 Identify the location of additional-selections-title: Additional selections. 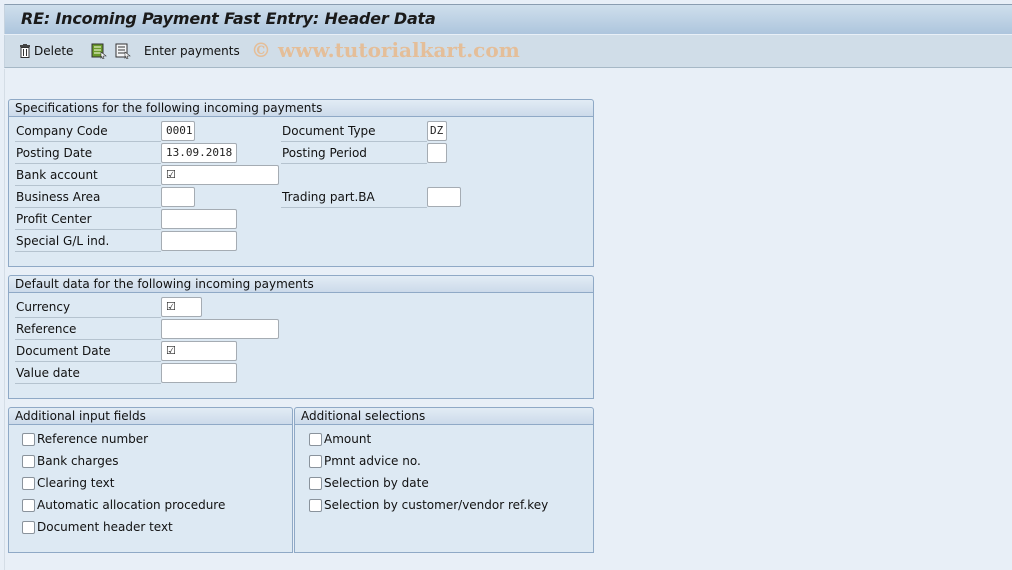
(444, 416).